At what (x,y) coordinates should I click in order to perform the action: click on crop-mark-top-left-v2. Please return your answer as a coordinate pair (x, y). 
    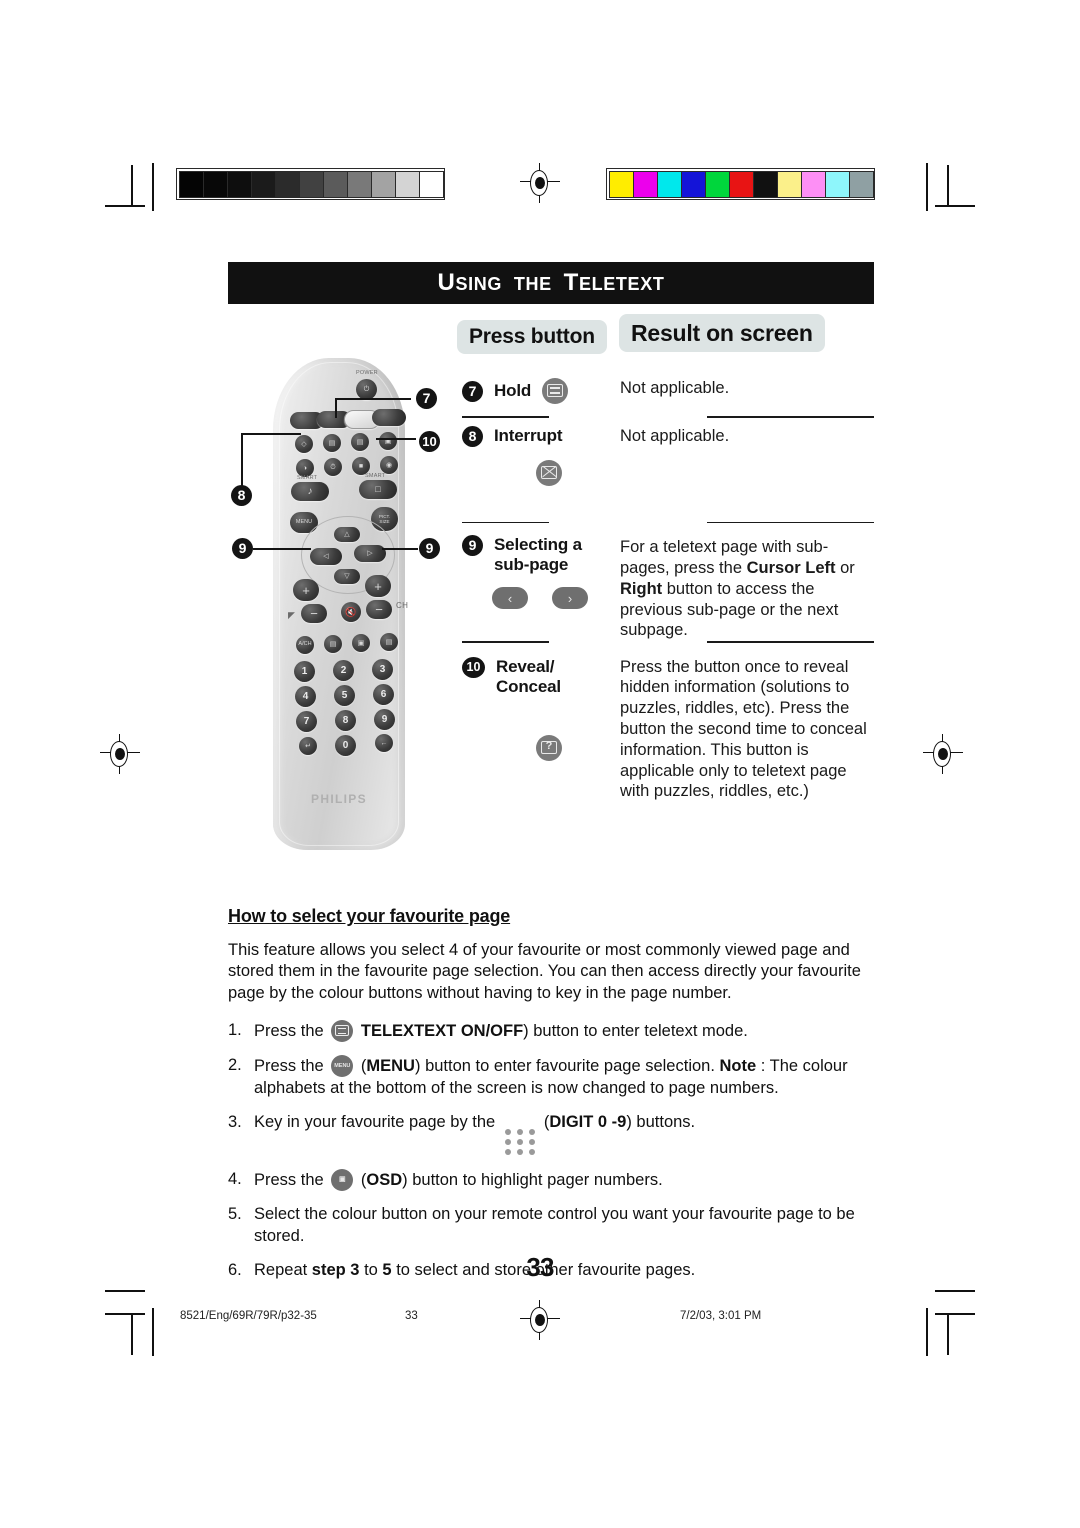
    Looking at the image, I should click on (153, 187).